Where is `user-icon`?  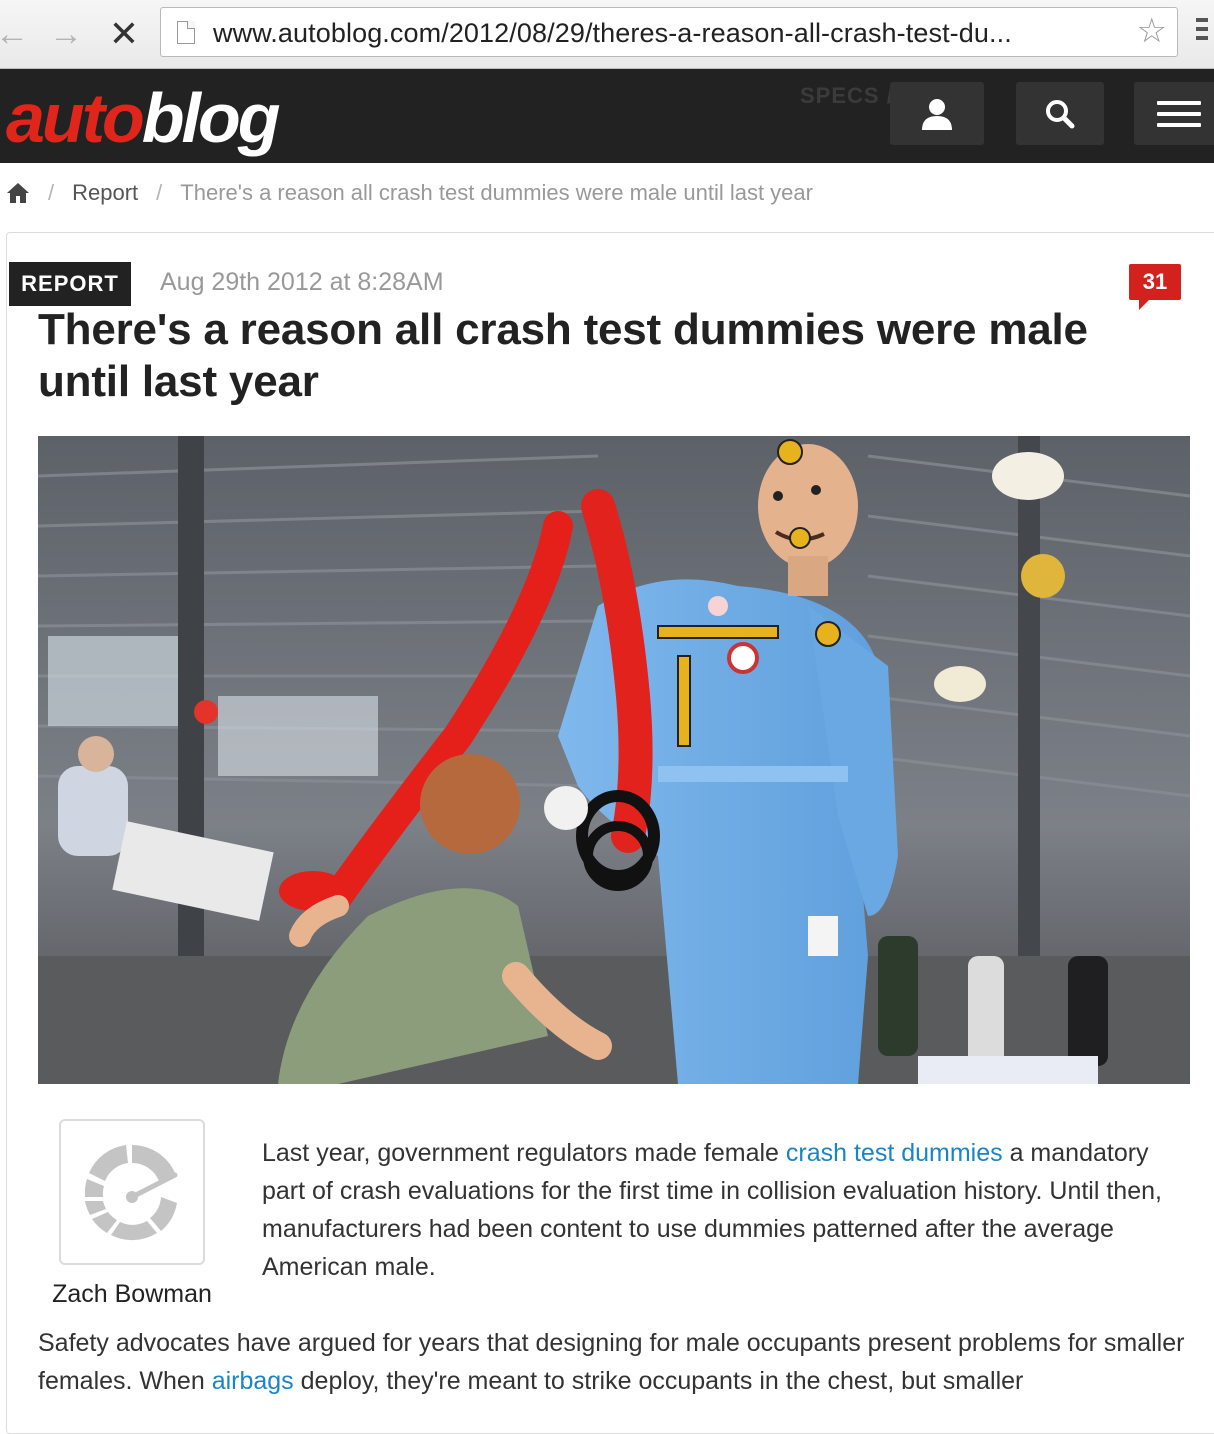 user-icon is located at coordinates (937, 114).